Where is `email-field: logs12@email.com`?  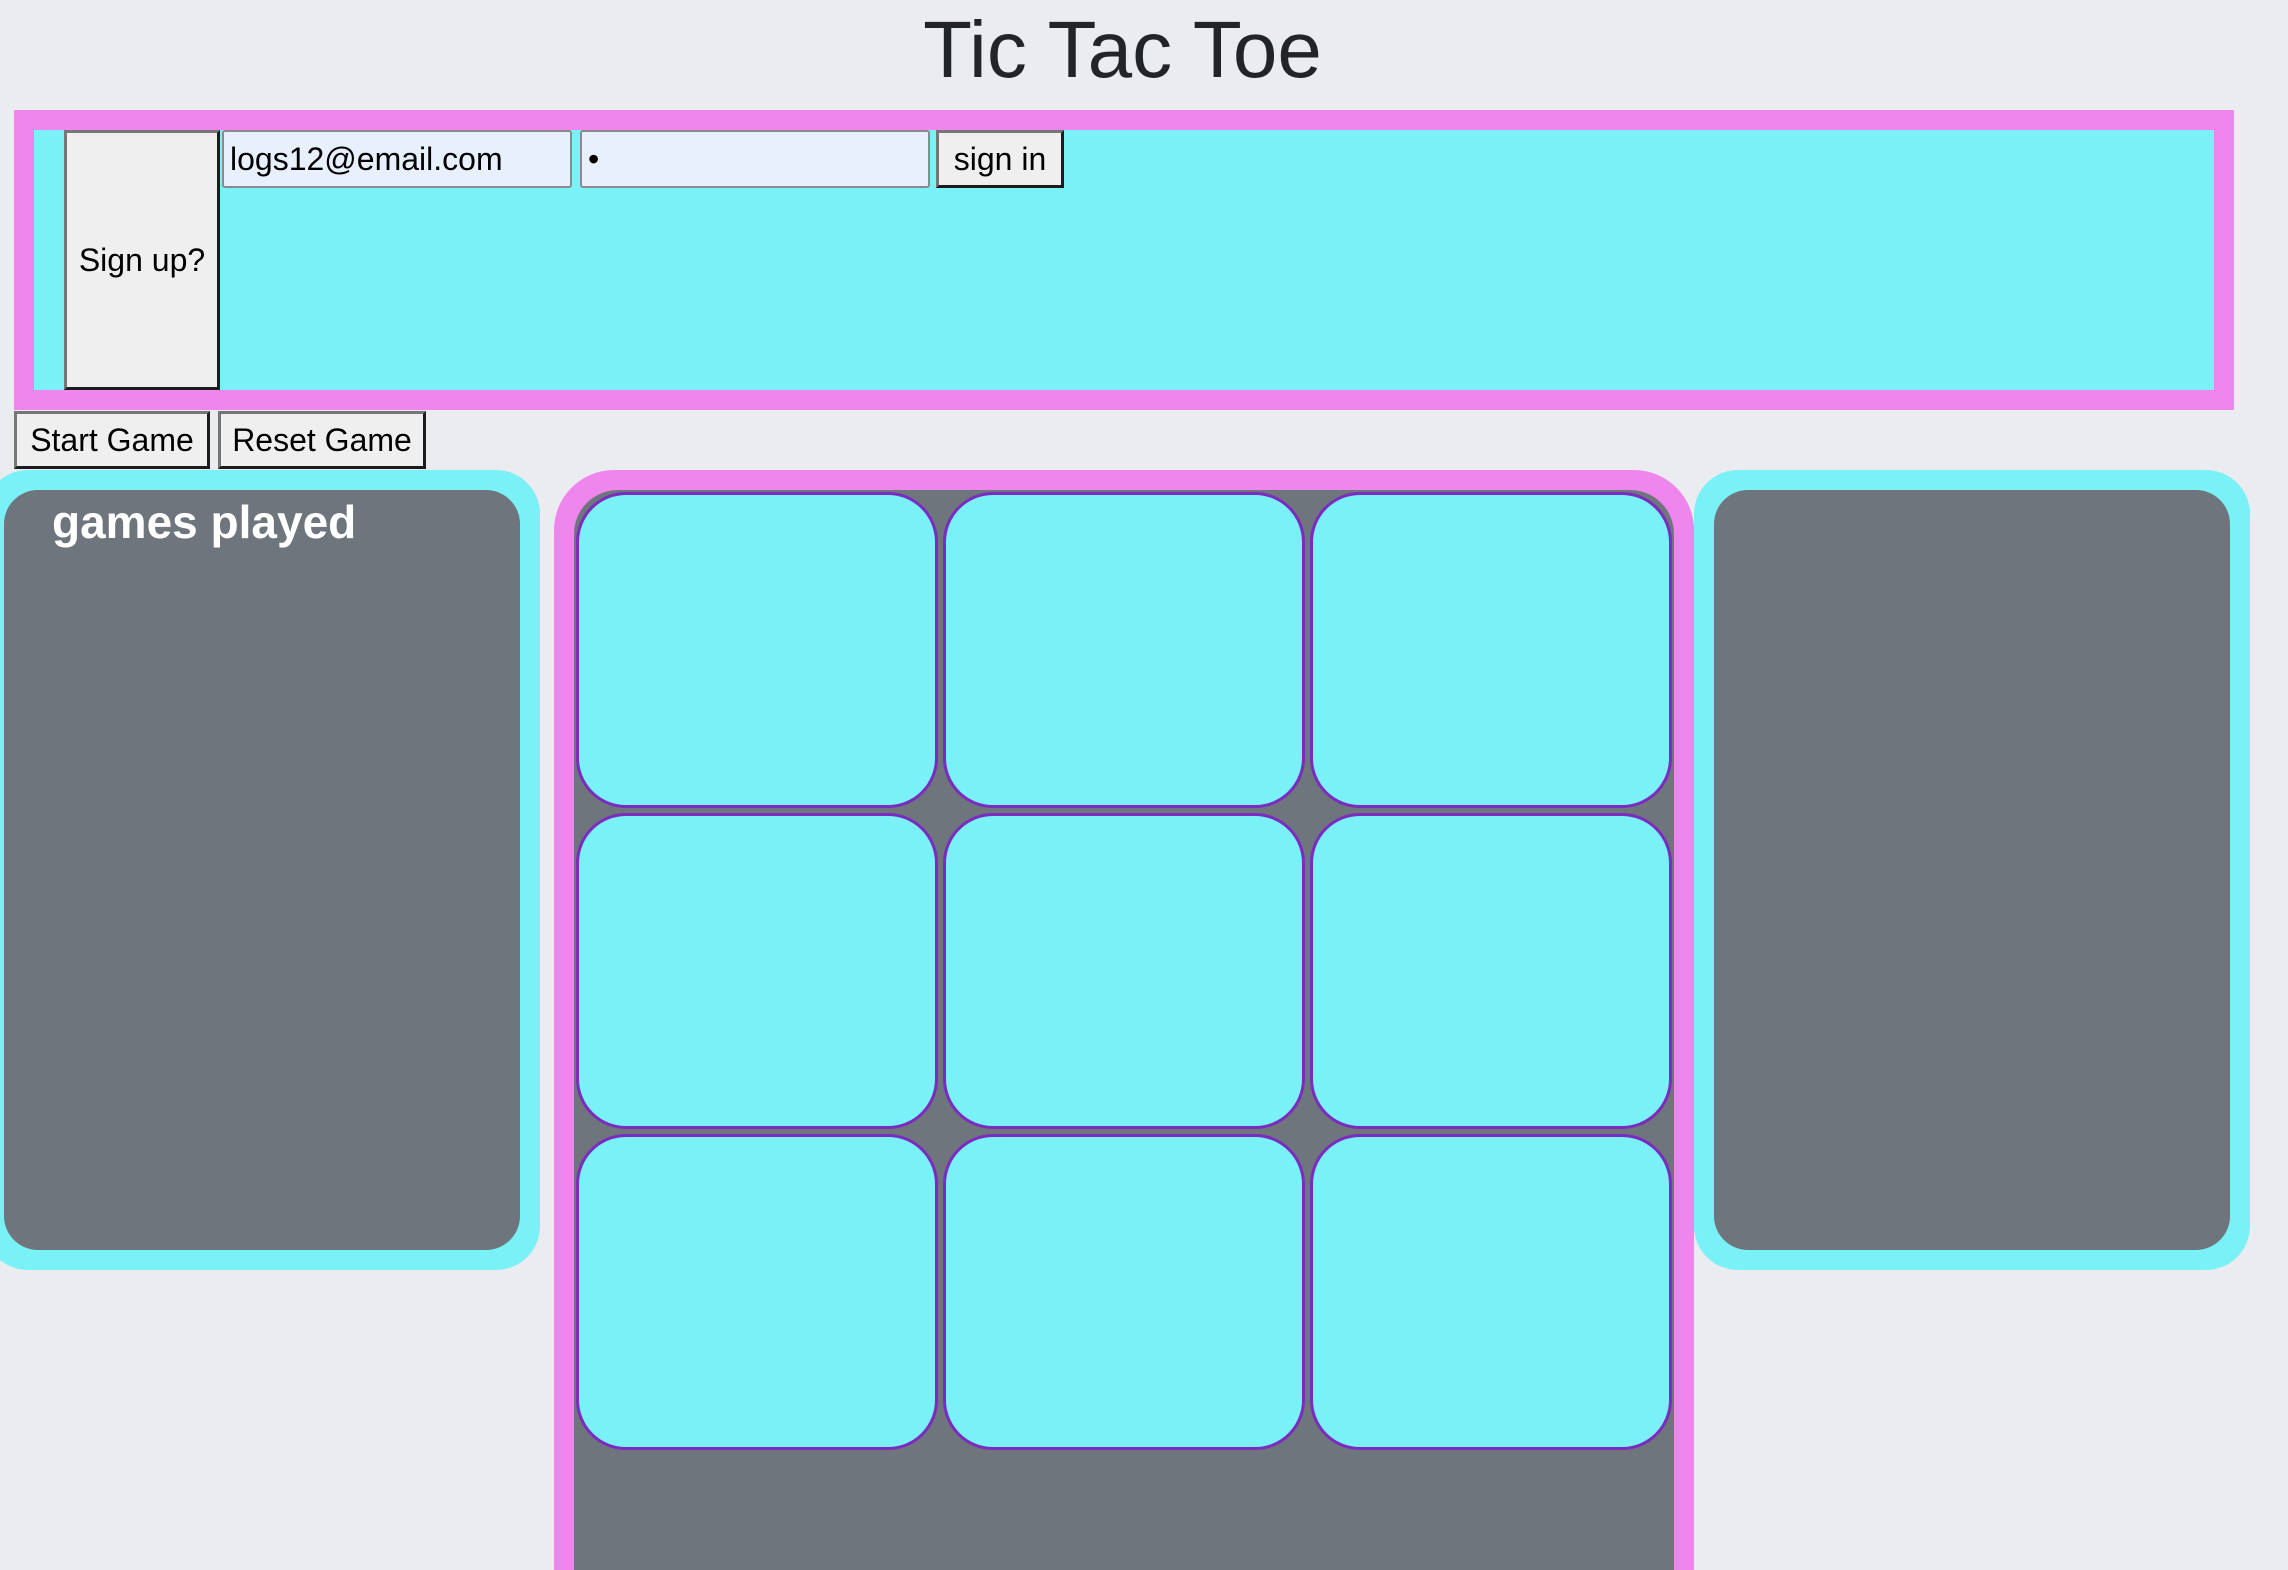
email-field: logs12@email.com is located at coordinates (397, 159).